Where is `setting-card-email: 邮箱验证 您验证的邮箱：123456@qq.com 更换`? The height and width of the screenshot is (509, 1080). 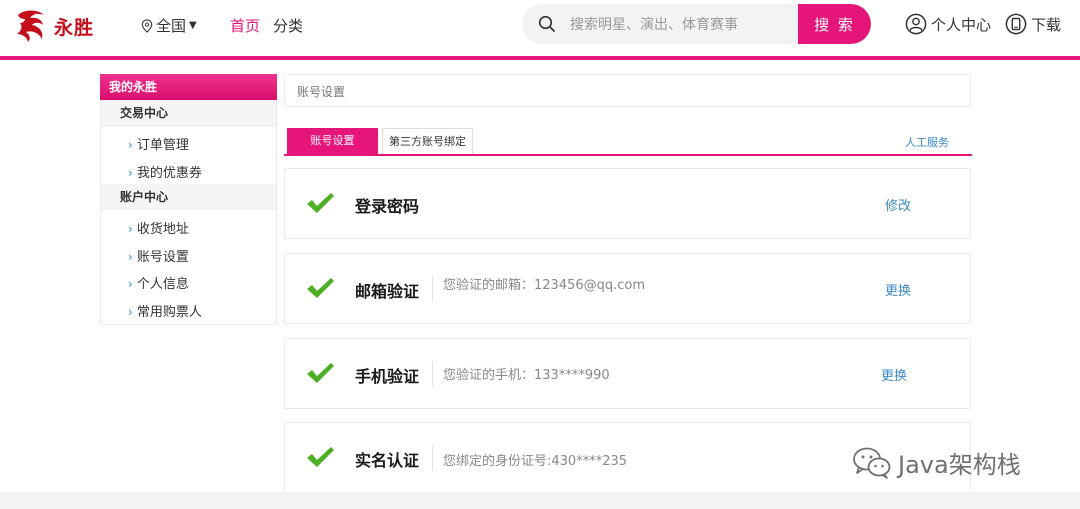 setting-card-email: 邮箱验证 您验证的邮箱：123456@qq.com 更换 is located at coordinates (627, 288).